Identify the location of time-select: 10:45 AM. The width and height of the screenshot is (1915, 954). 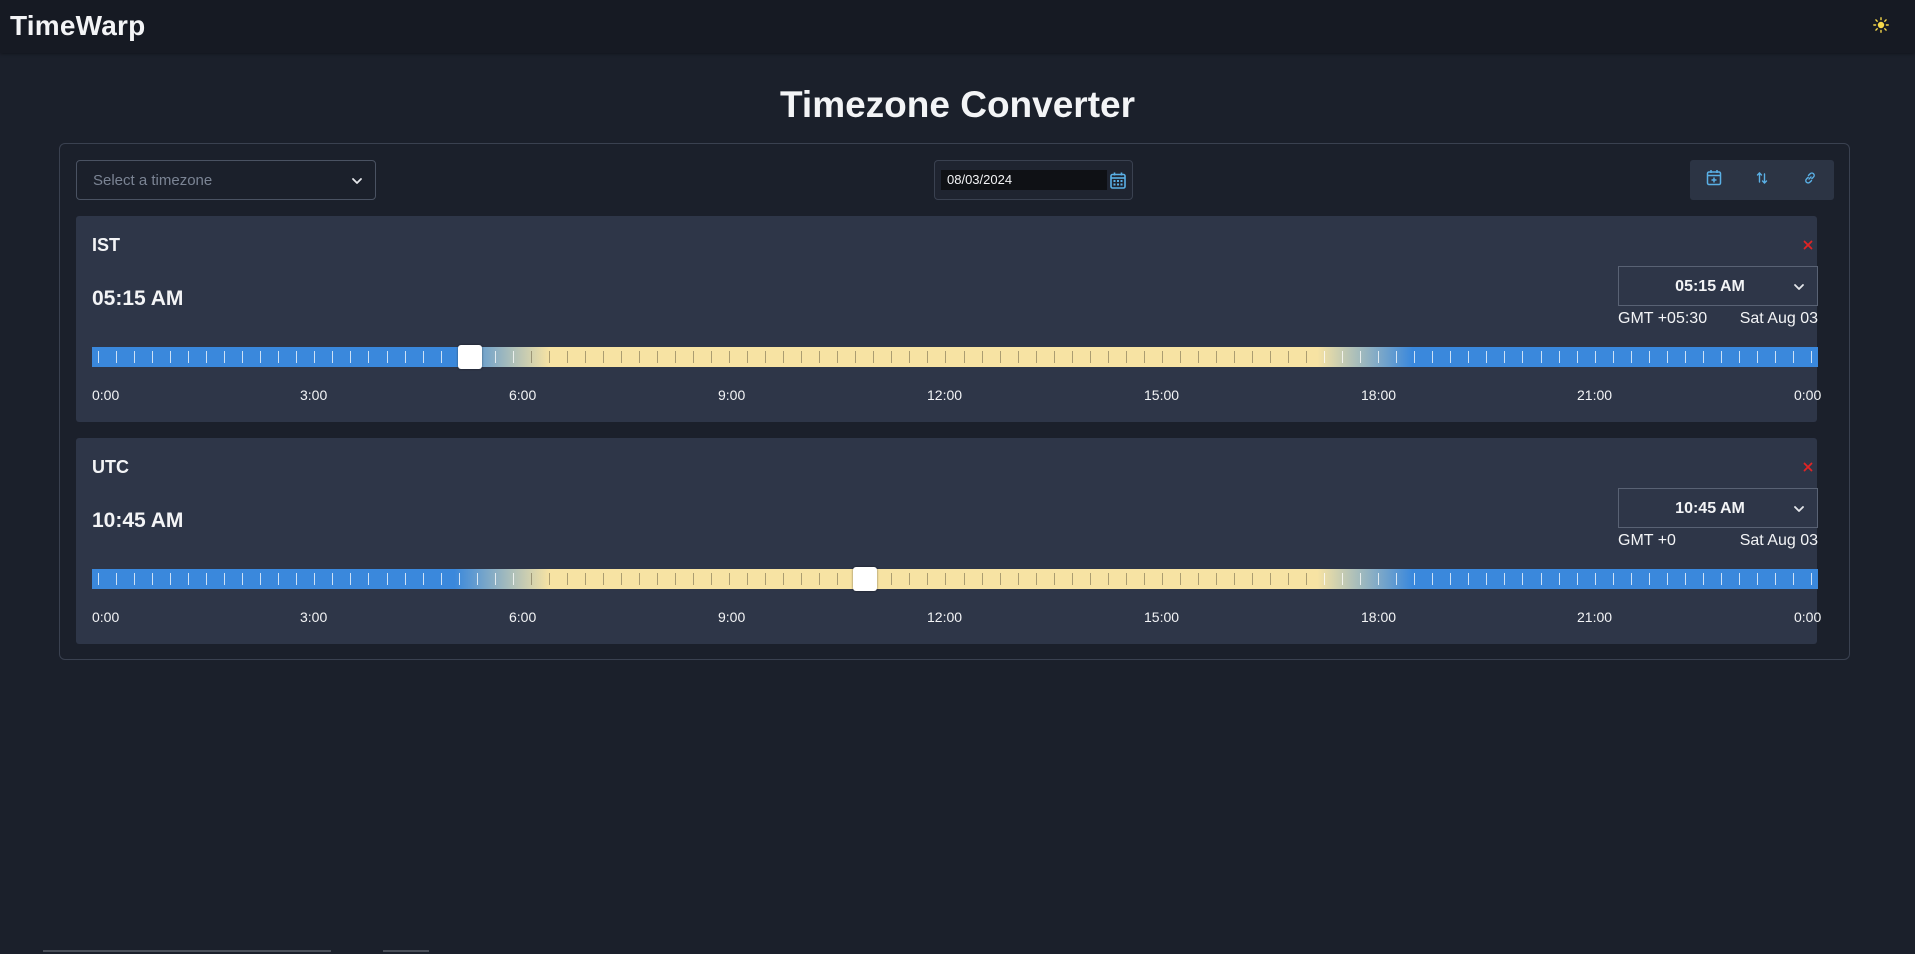
(1718, 508).